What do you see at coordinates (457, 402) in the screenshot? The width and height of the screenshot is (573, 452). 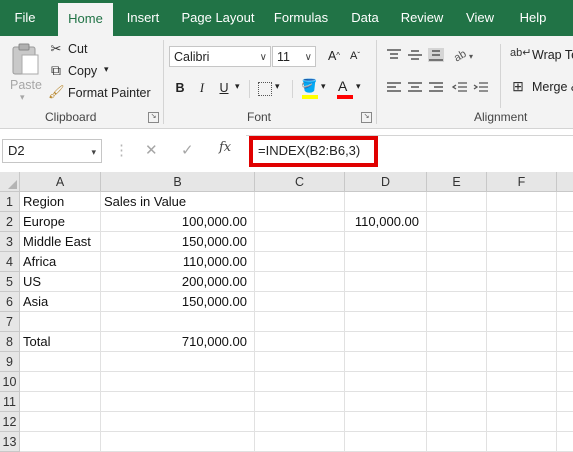 I see `cell-e11` at bounding box center [457, 402].